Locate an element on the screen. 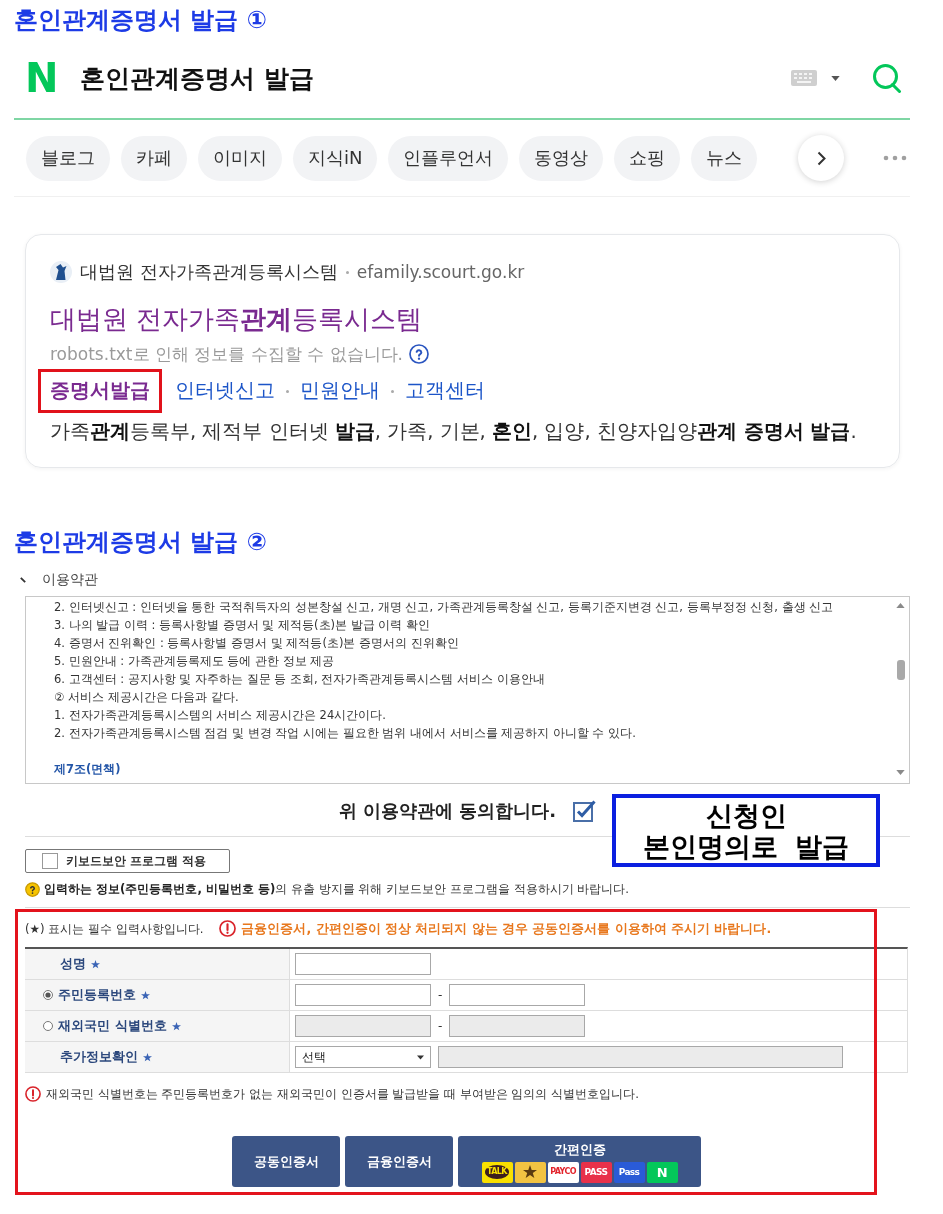 The width and height of the screenshot is (943, 1214). terms-line: ② 서비스 제공시간은 다음과 같다. is located at coordinates (146, 697).